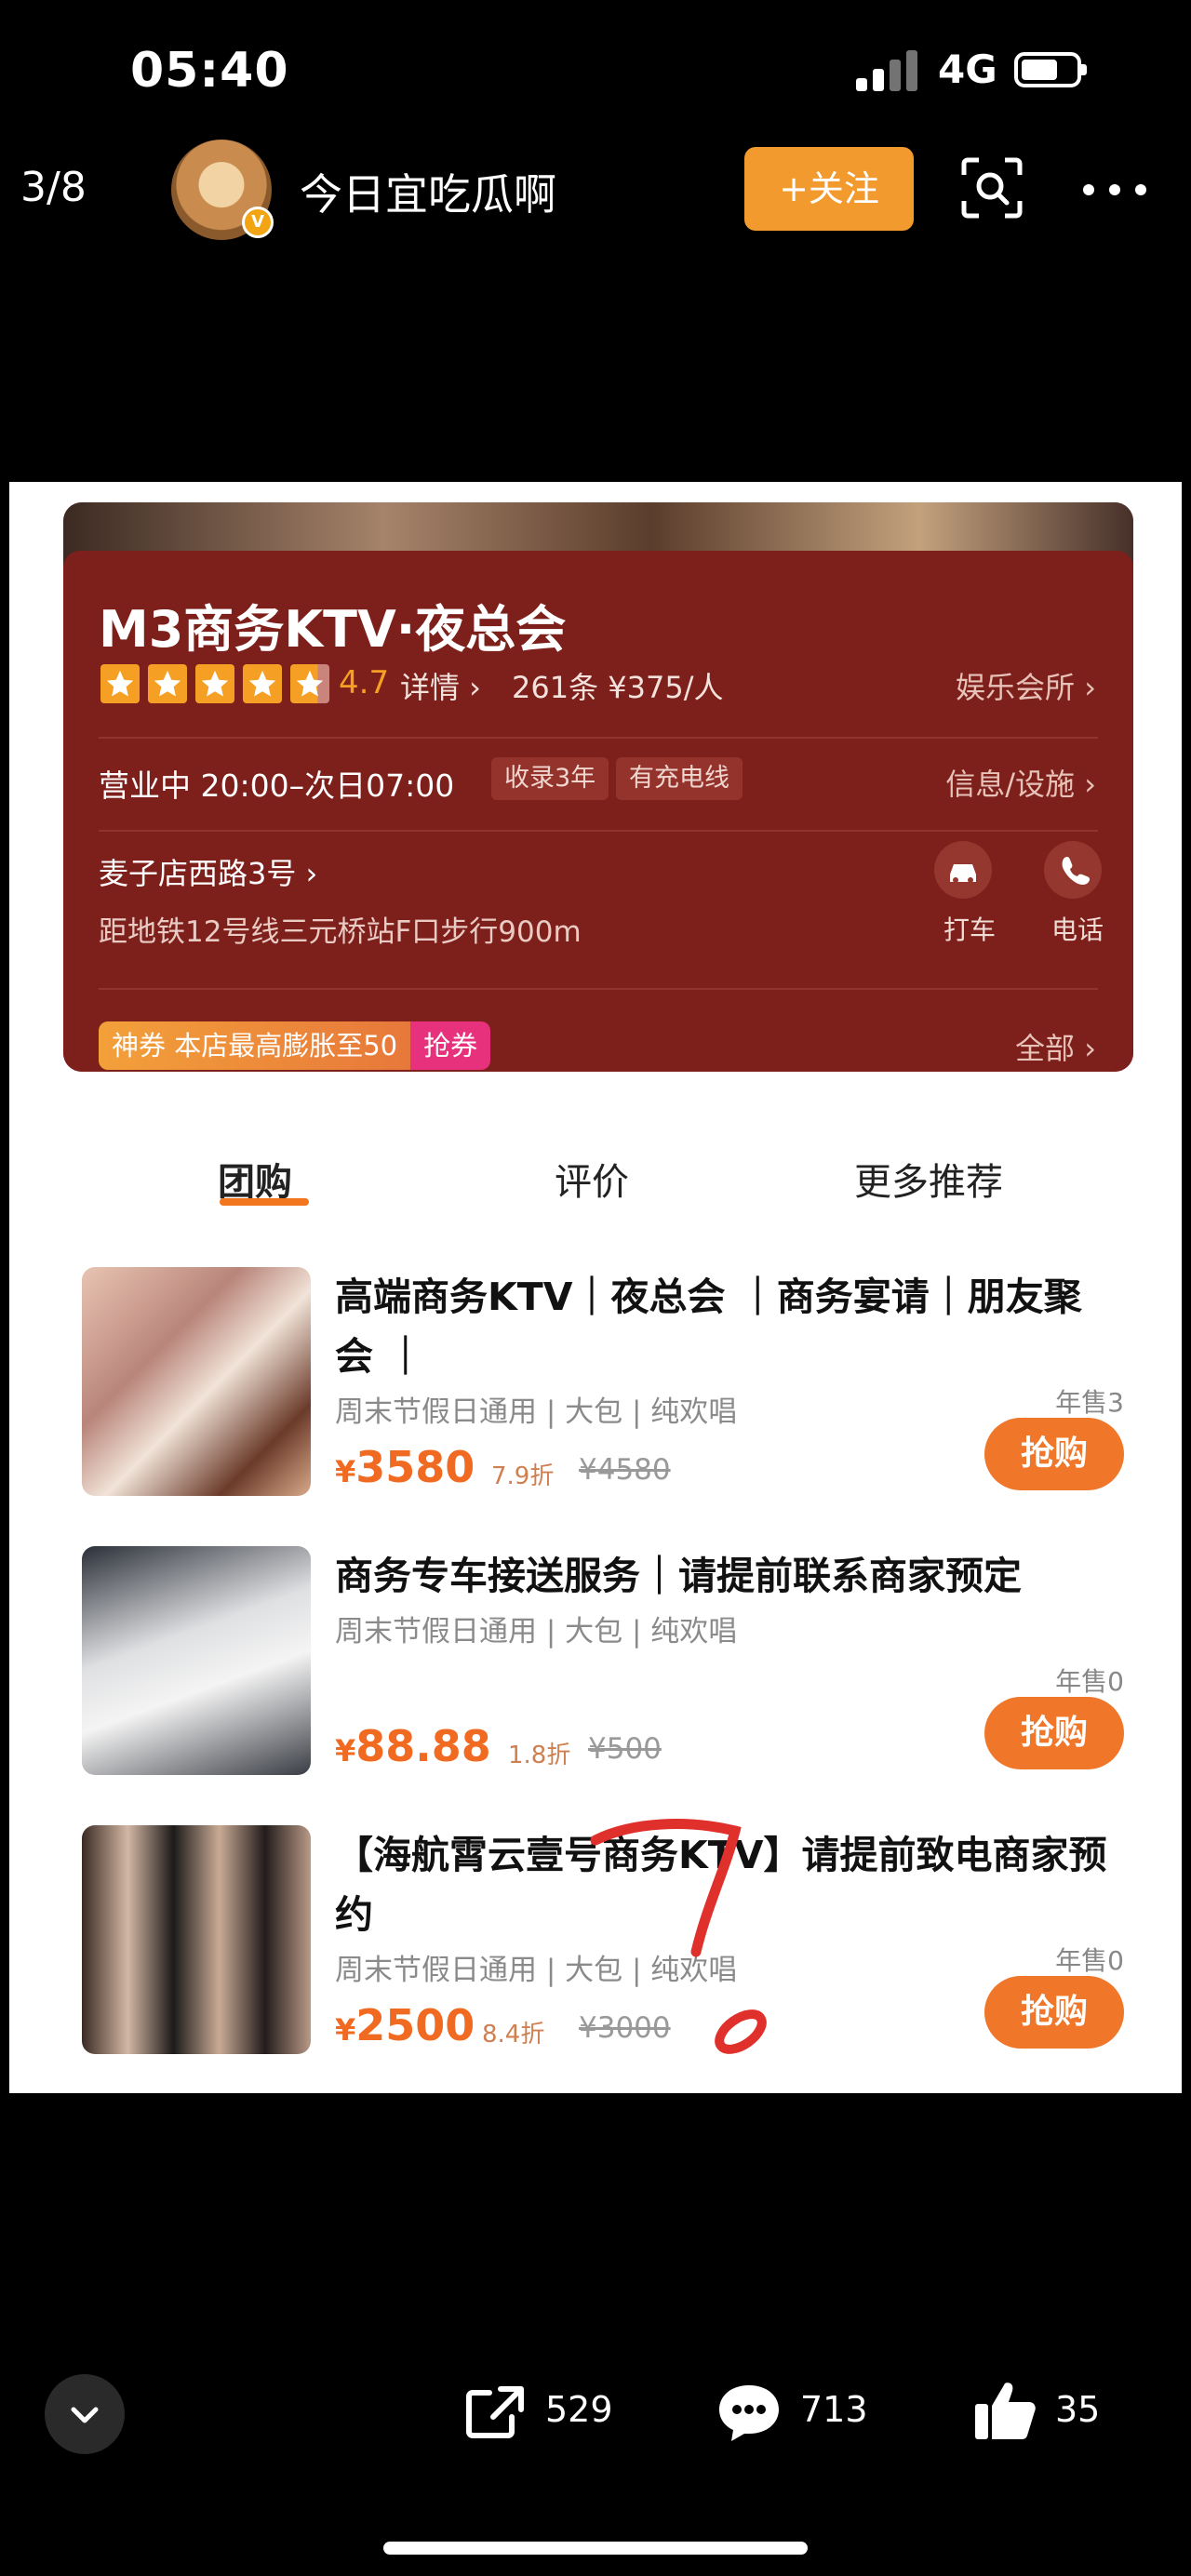 Image resolution: width=1191 pixels, height=2576 pixels. What do you see at coordinates (53, 187) in the screenshot?
I see `page-counter: 3/8` at bounding box center [53, 187].